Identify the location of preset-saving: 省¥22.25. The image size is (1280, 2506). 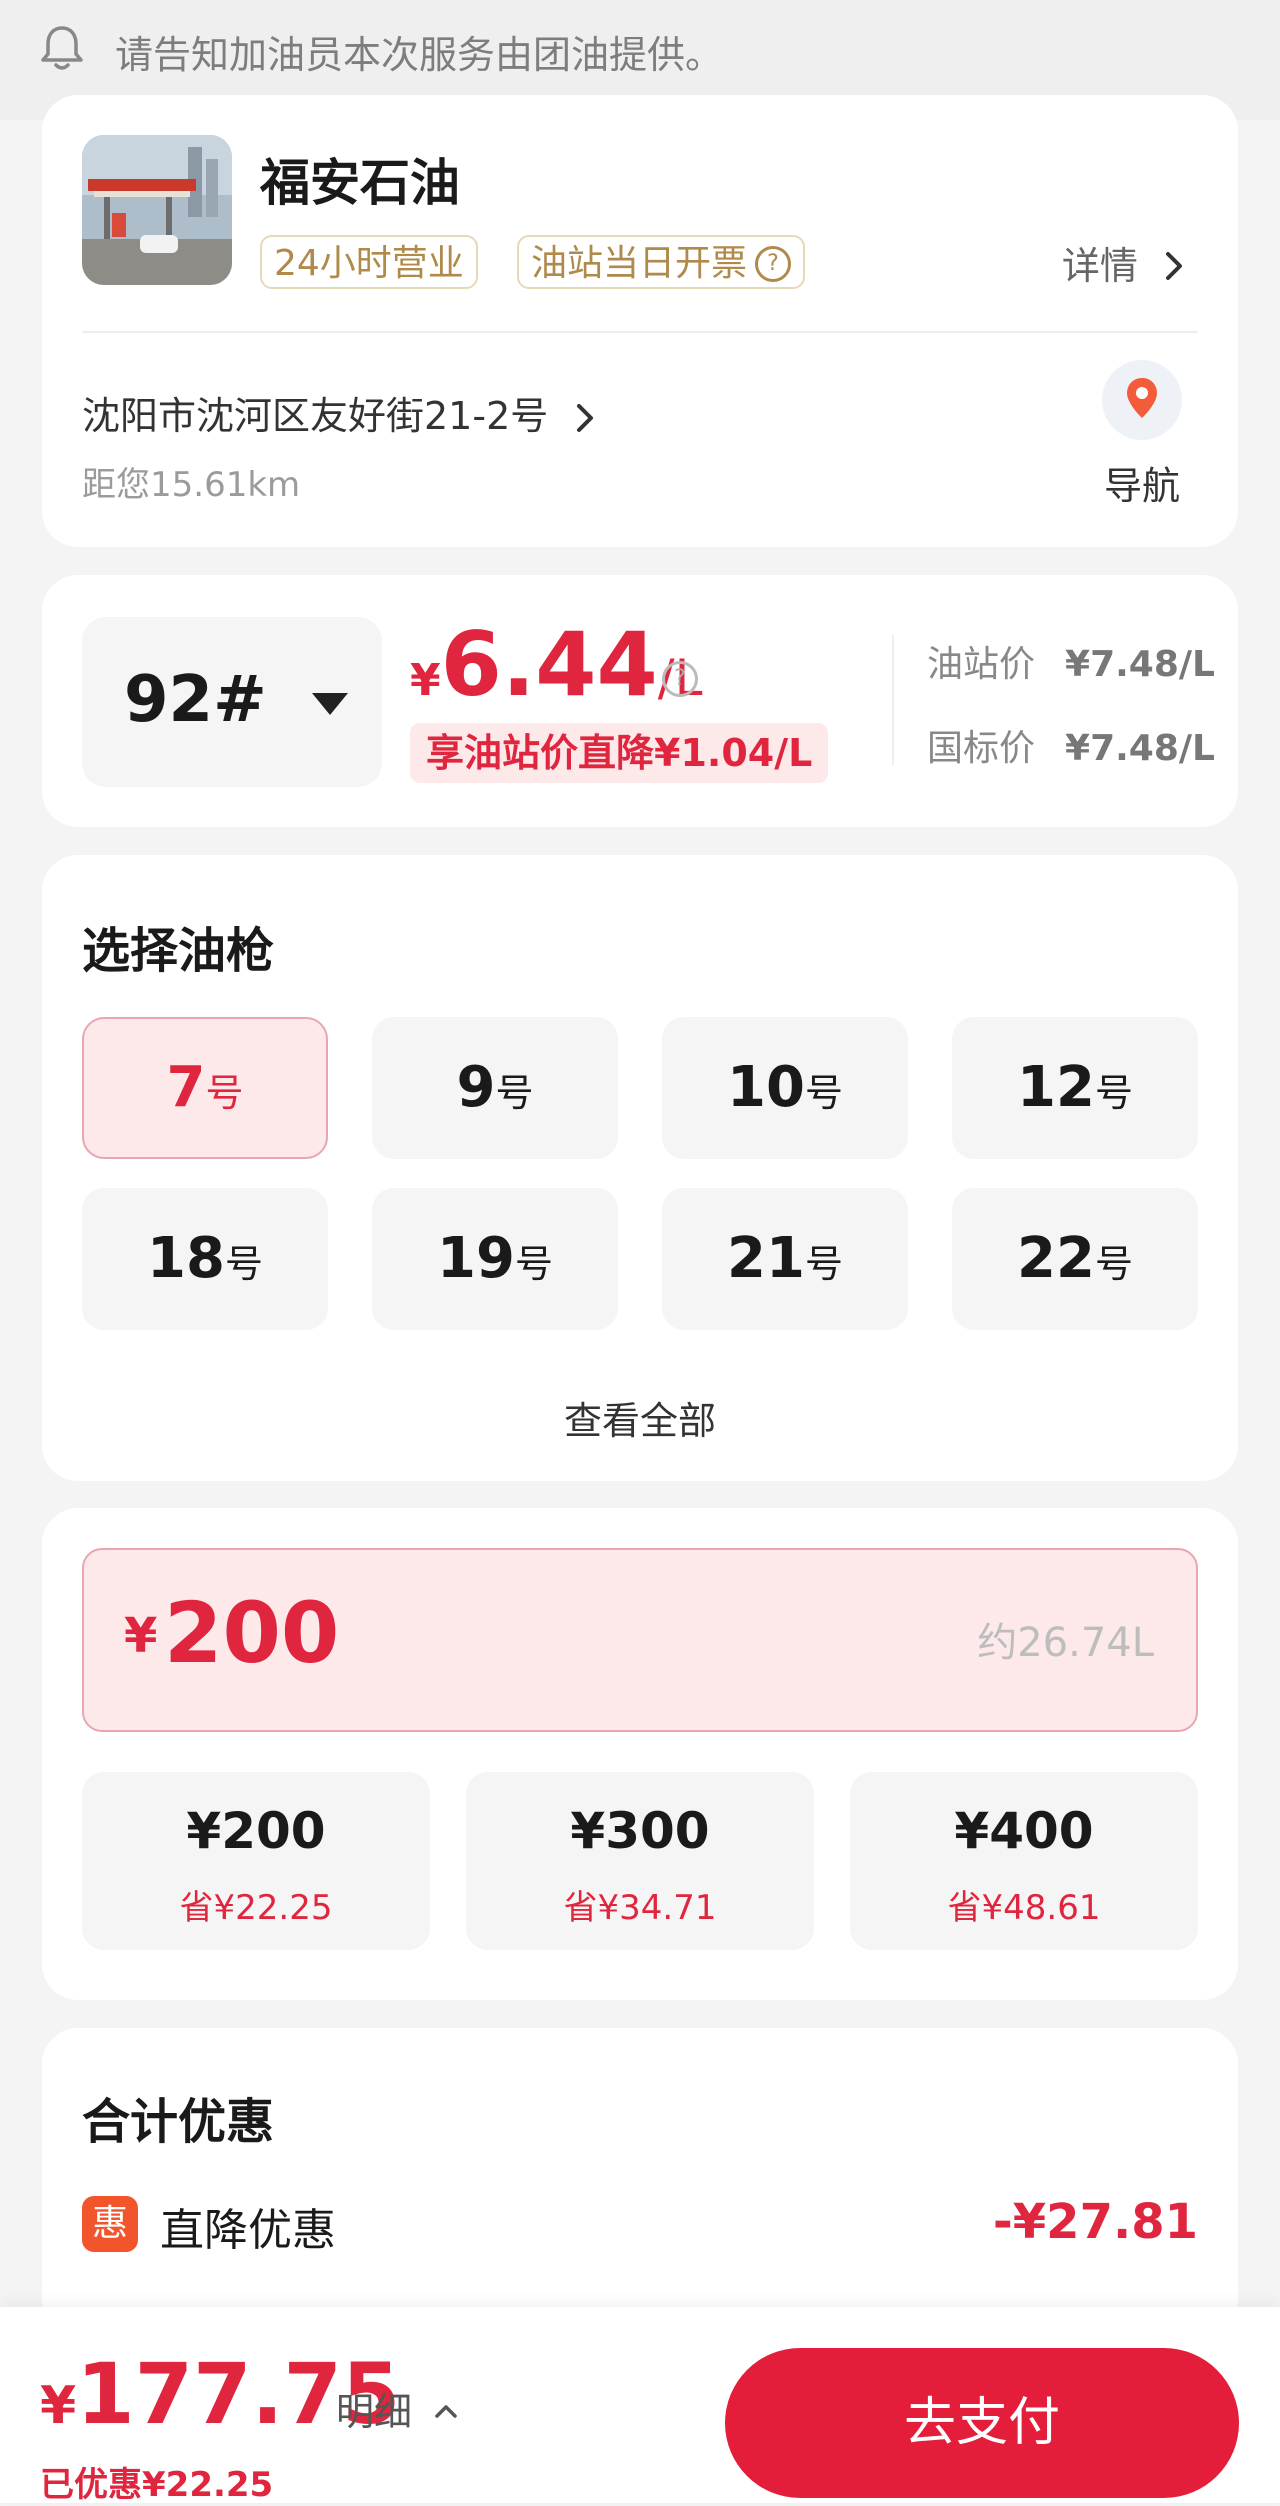
(256, 1908).